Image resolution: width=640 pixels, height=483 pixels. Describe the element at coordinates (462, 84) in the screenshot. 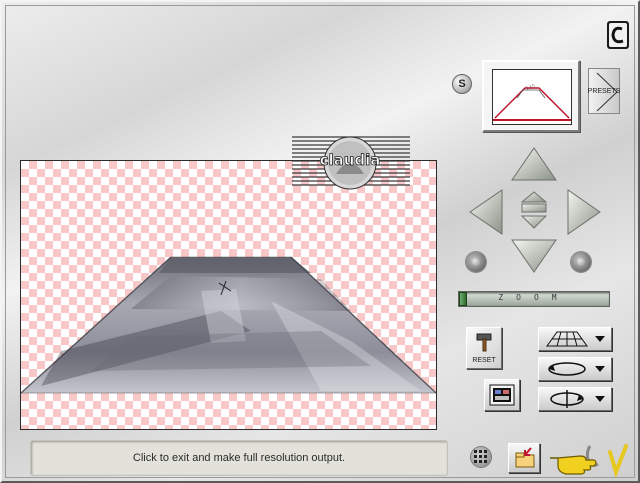

I see `presets-save-badge: S` at that location.